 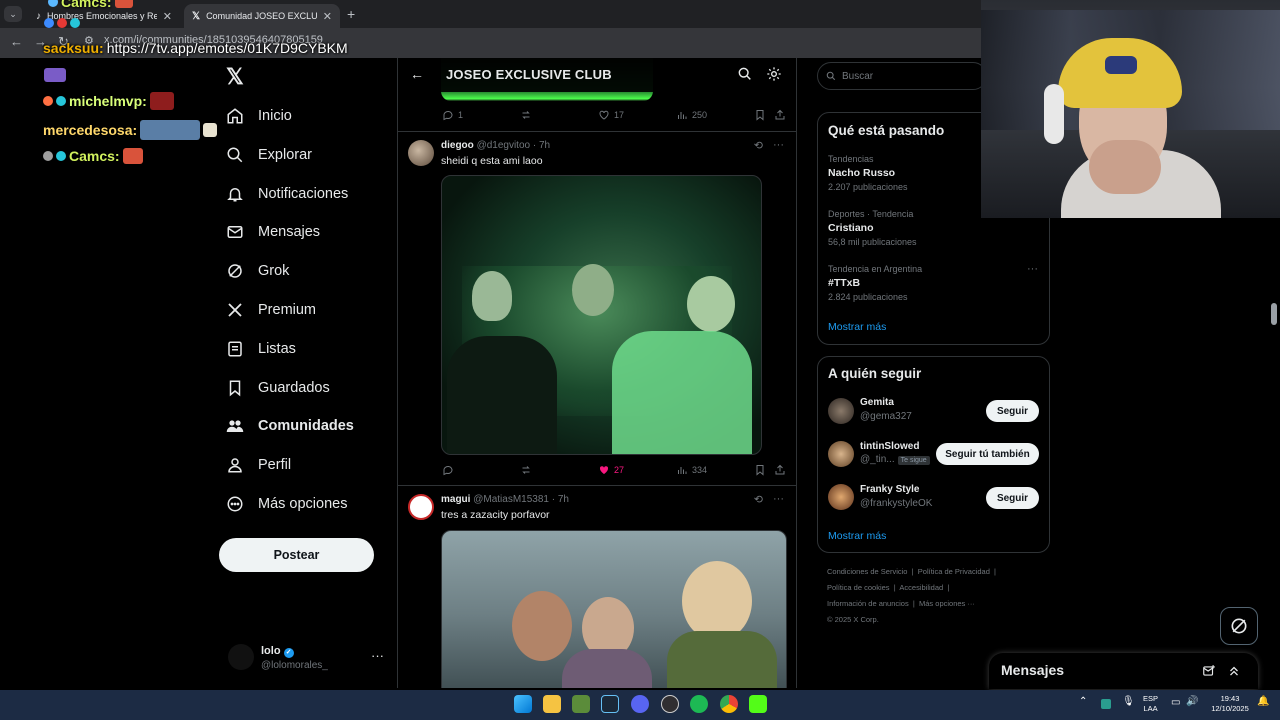 What do you see at coordinates (258, 465) in the screenshot?
I see `sidebar-item-profile: Perfil` at bounding box center [258, 465].